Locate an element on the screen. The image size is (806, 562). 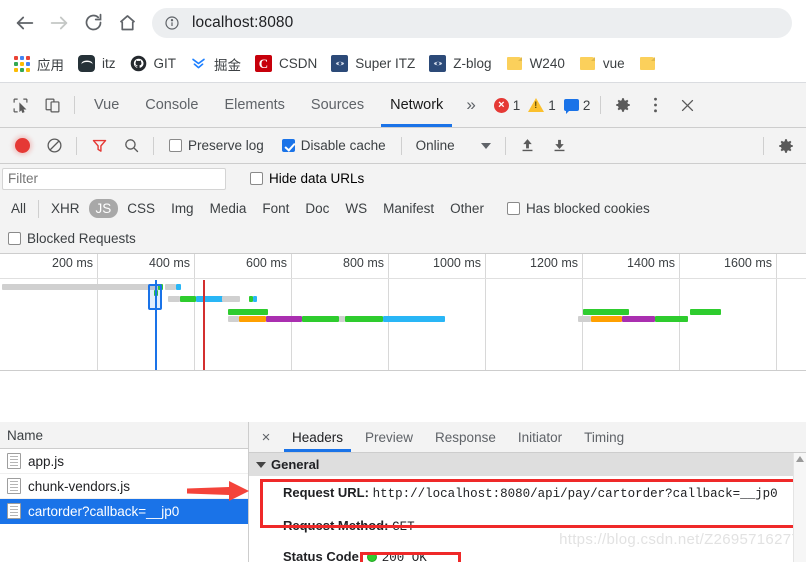
table-row: chunk-vendors.js is located at coordinates (124, 486).